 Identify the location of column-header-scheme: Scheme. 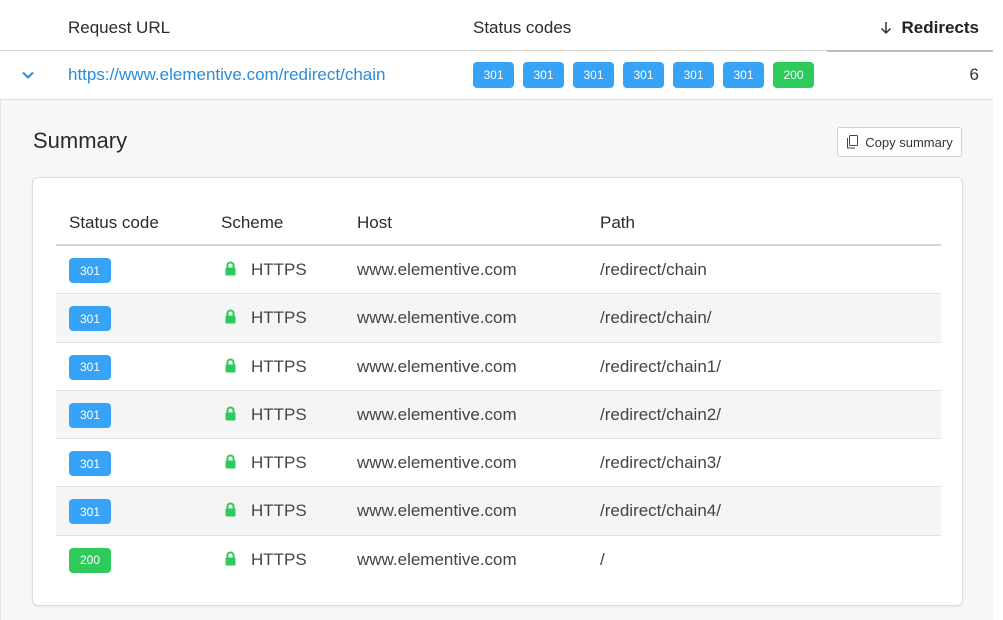
(252, 222).